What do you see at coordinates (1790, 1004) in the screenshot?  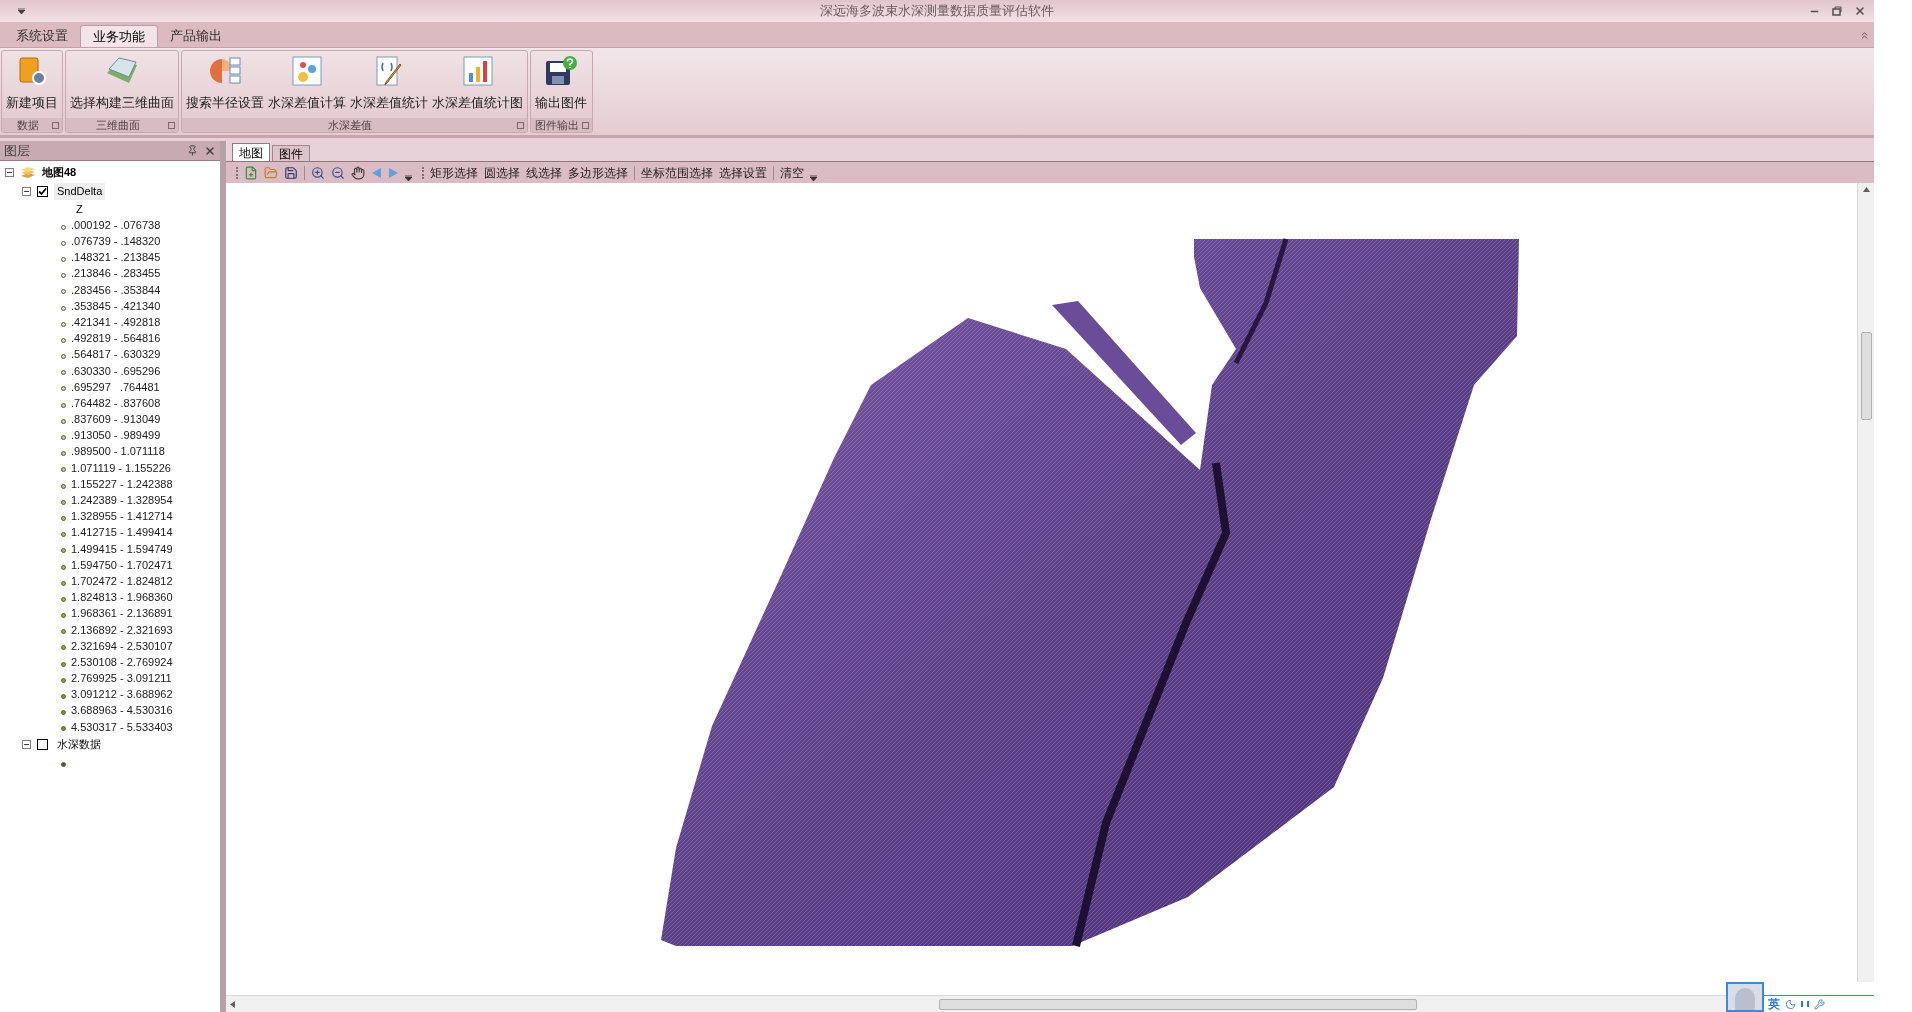 I see `moon-icon` at bounding box center [1790, 1004].